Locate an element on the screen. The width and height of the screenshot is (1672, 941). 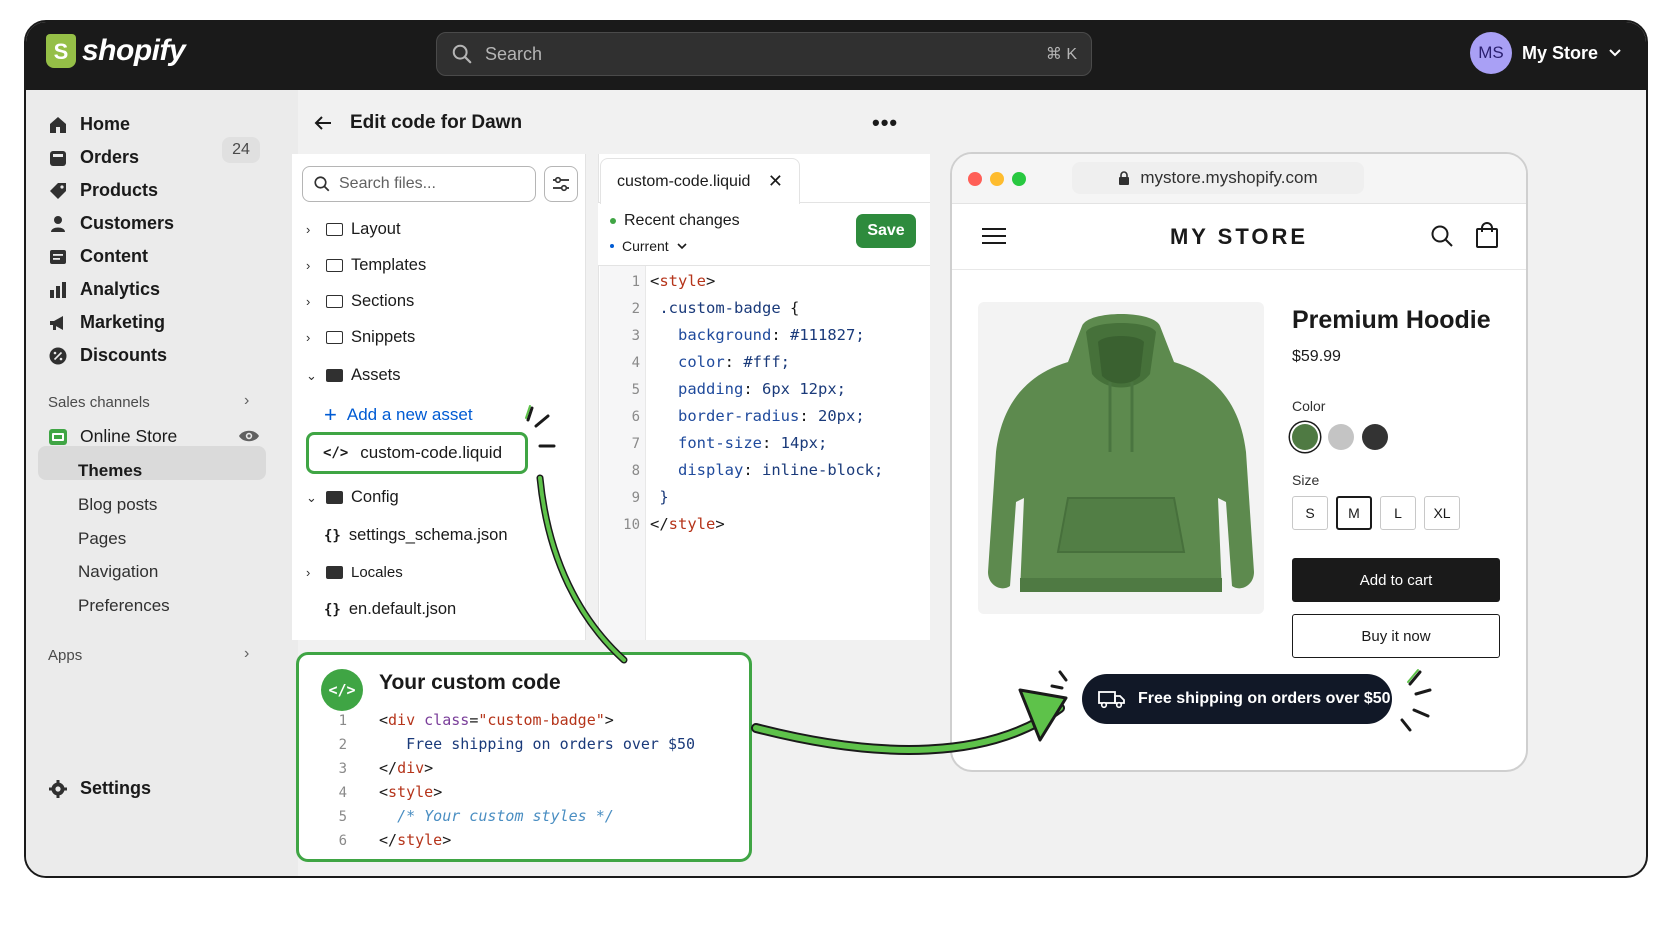
line-number: 9 is located at coordinates (635, 498).